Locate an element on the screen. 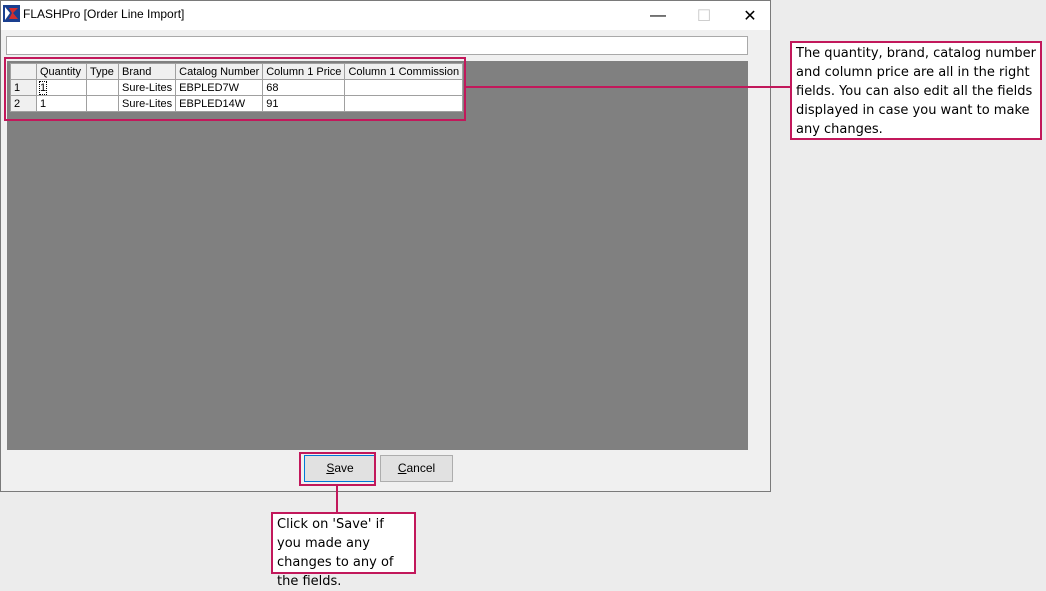 The height and width of the screenshot is (591, 1046). flashpro-logo-icon is located at coordinates (11, 13).